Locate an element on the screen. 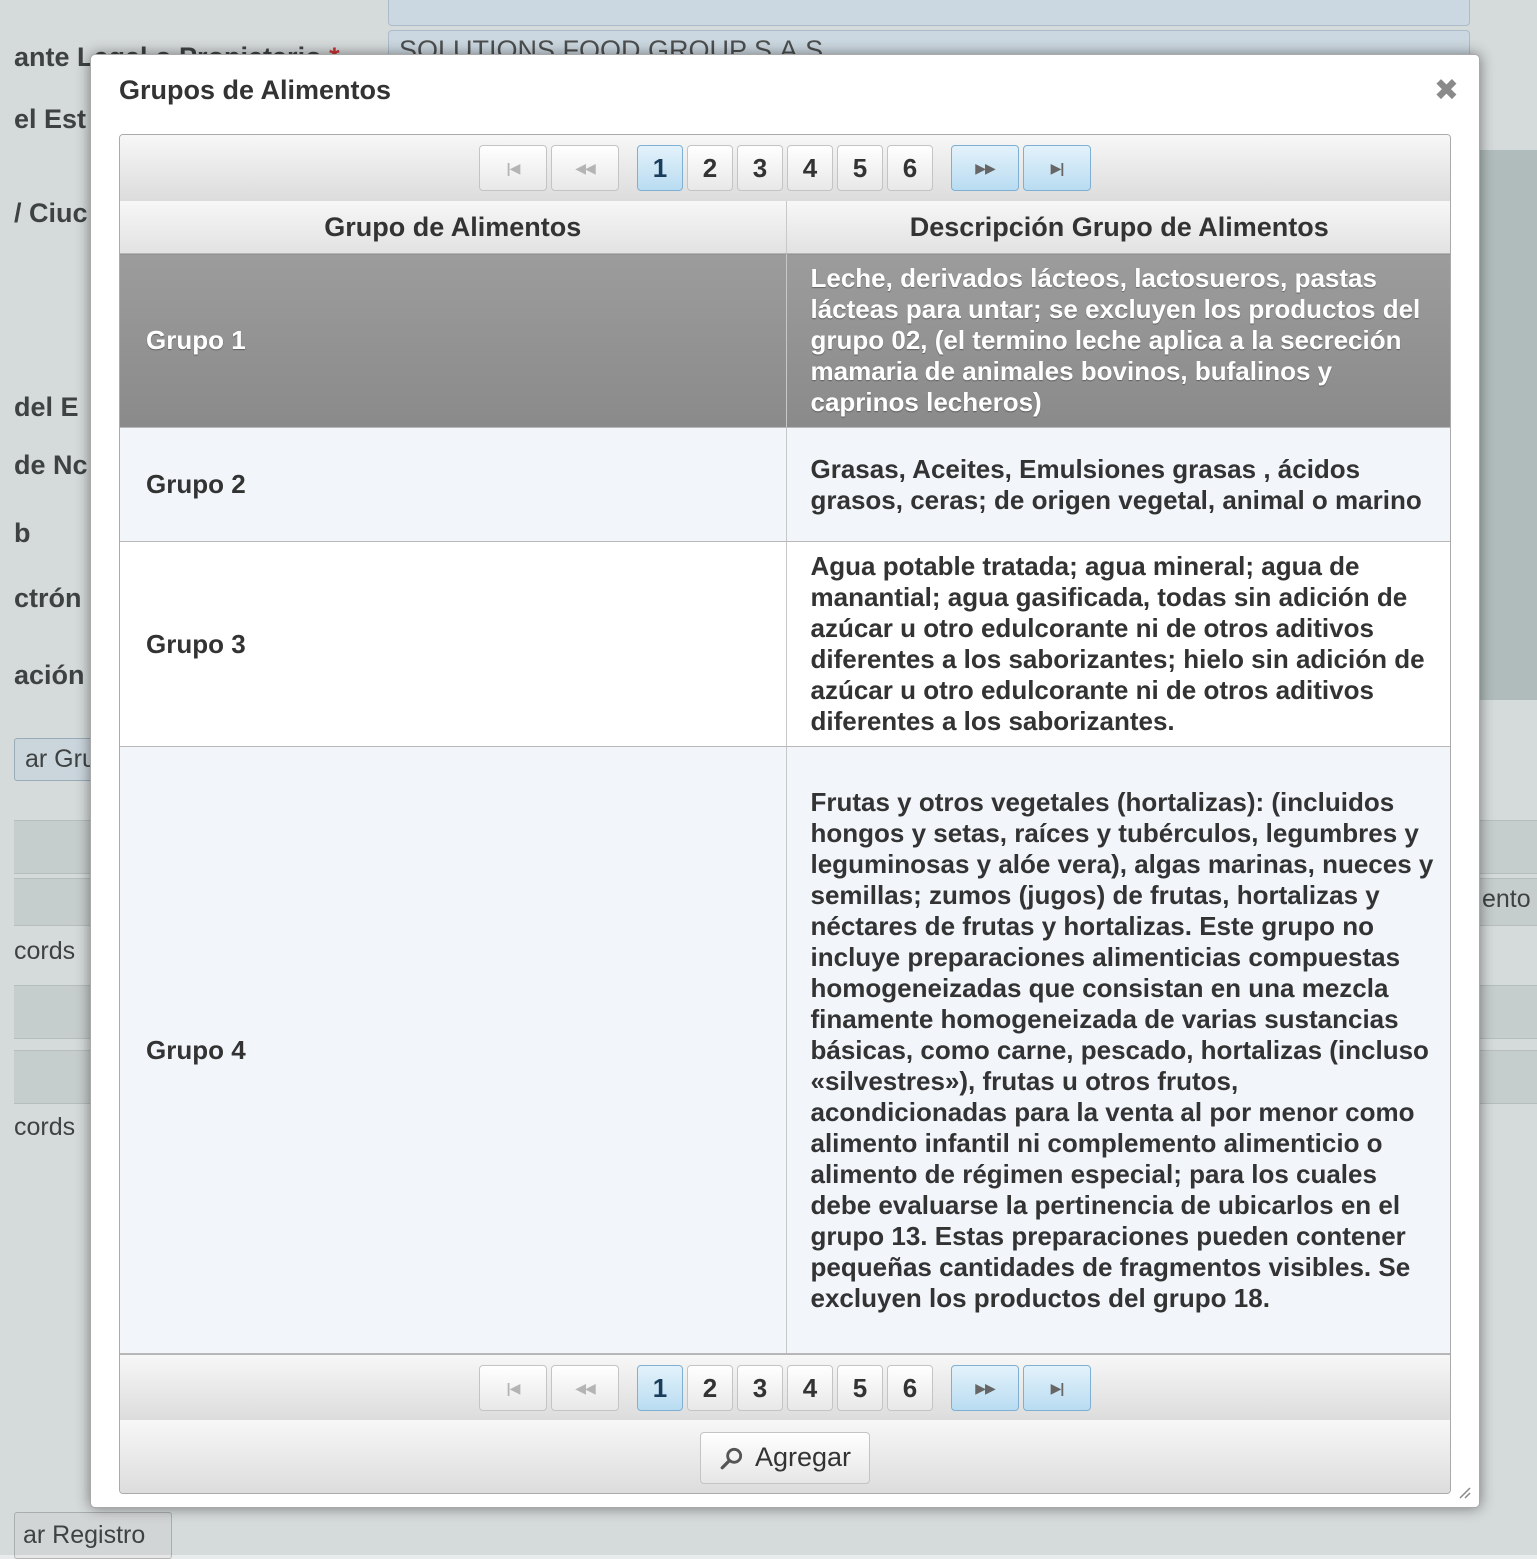 This screenshot has width=1537, height=1559. agregar-button: Agregar is located at coordinates (785, 1457).